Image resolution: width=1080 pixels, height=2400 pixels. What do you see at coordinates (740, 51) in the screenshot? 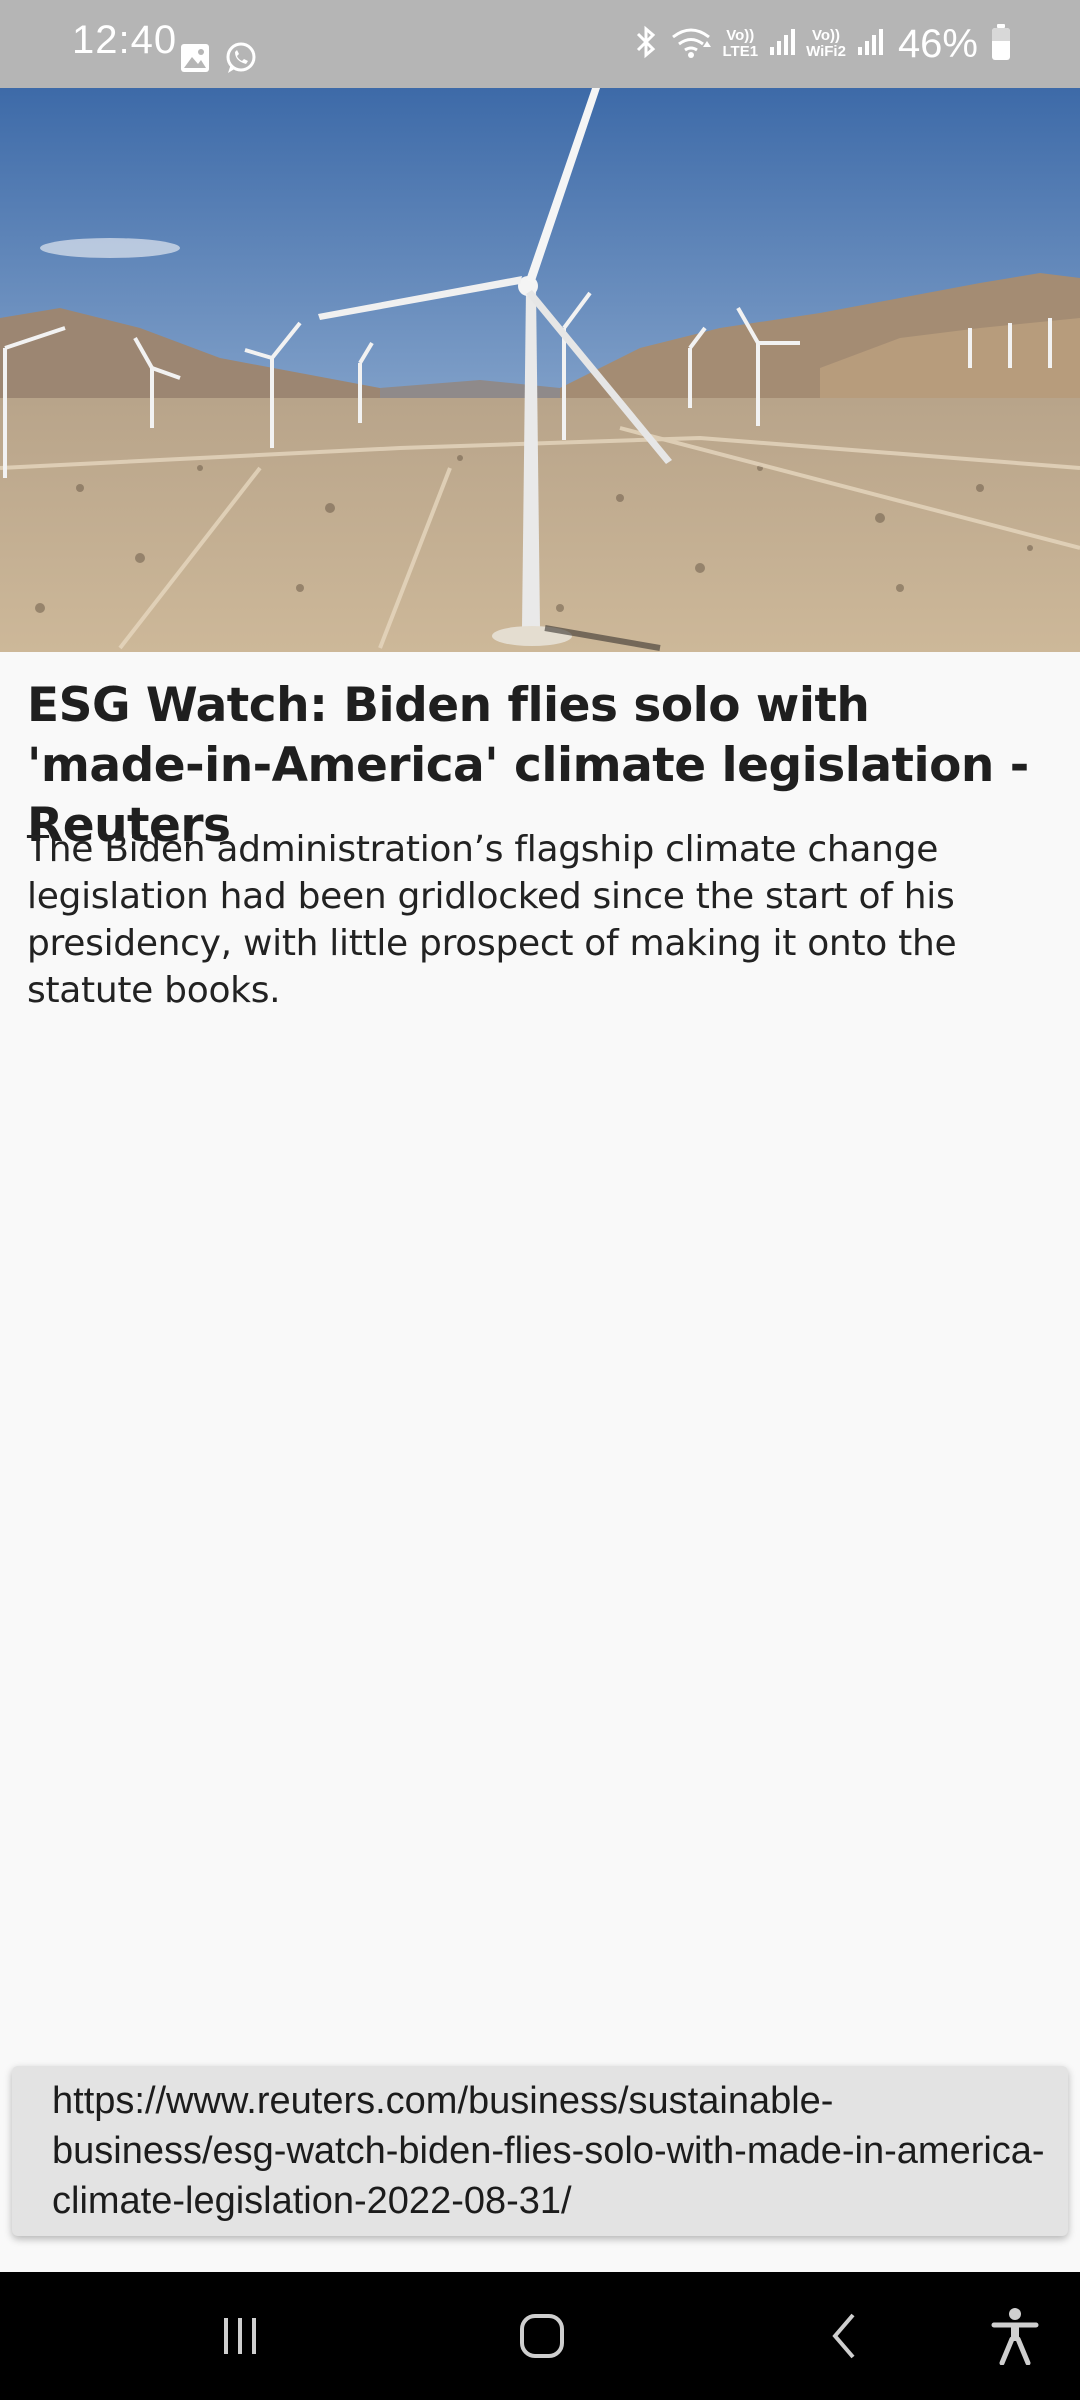
I see `network-1-type: LTE1` at bounding box center [740, 51].